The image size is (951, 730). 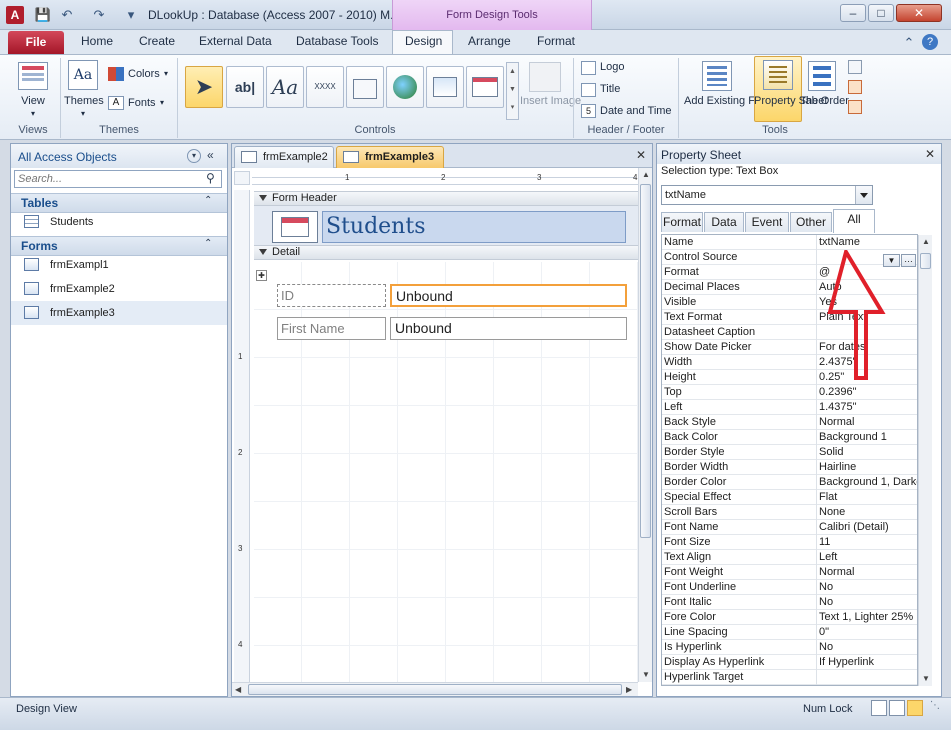 I want to click on property-value: 11, so click(x=866, y=542).